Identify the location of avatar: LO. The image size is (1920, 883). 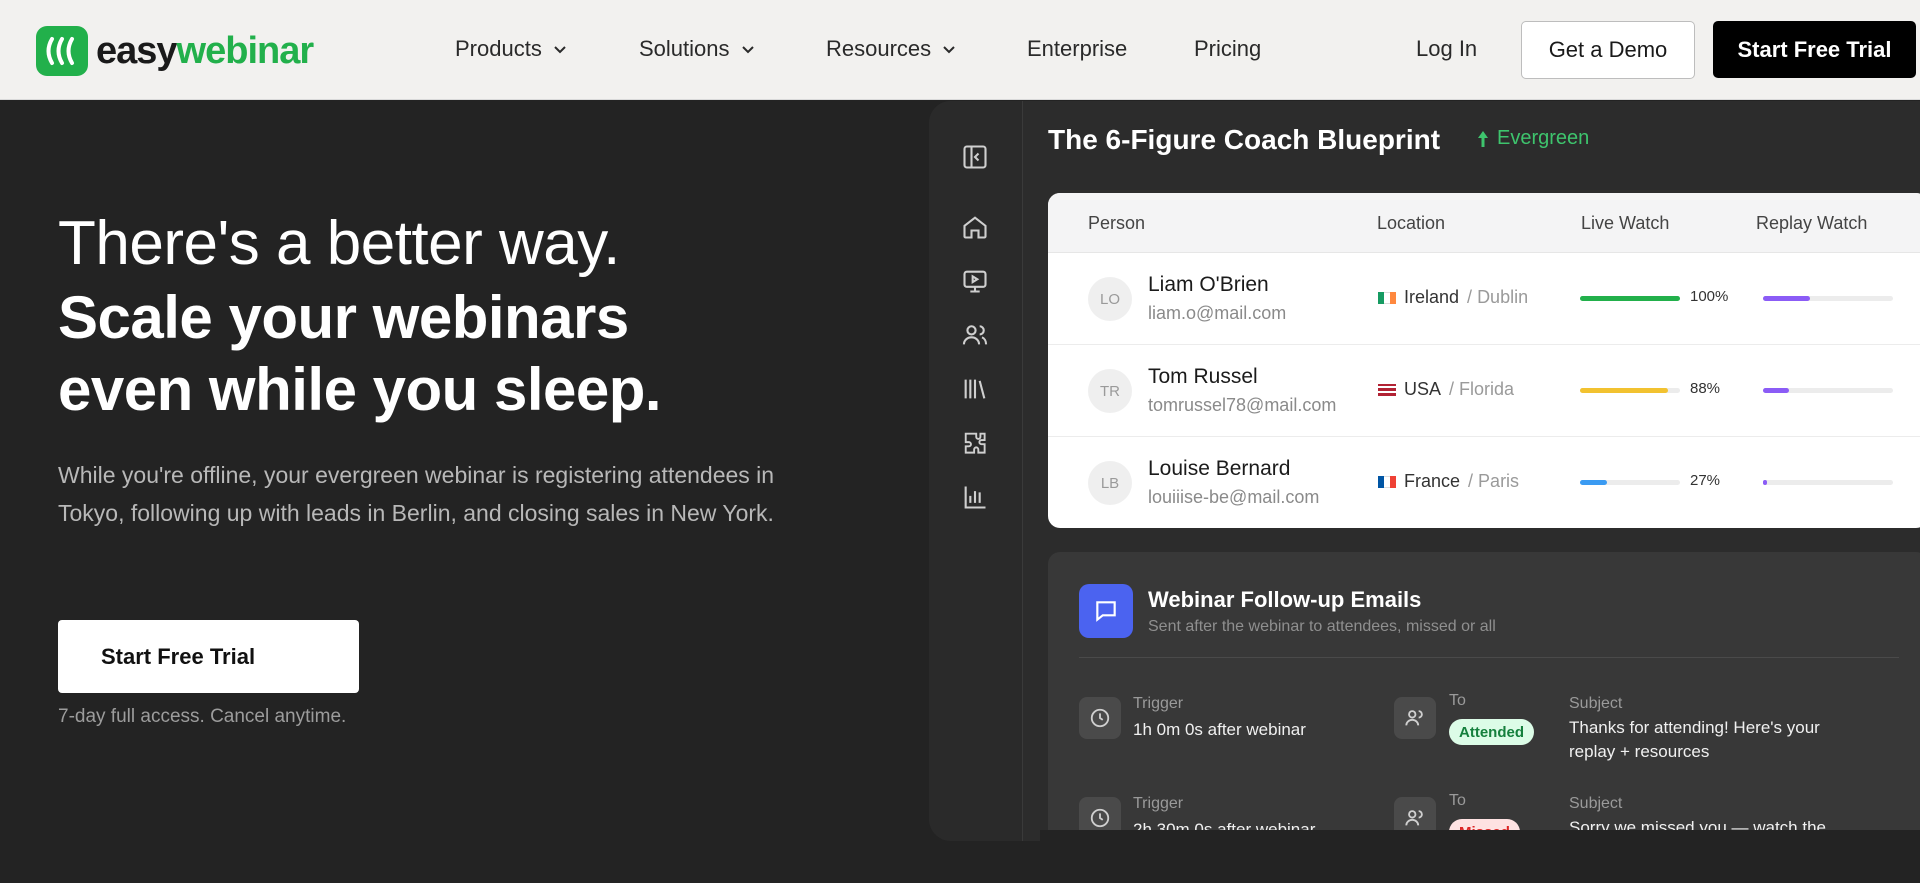
(1110, 299).